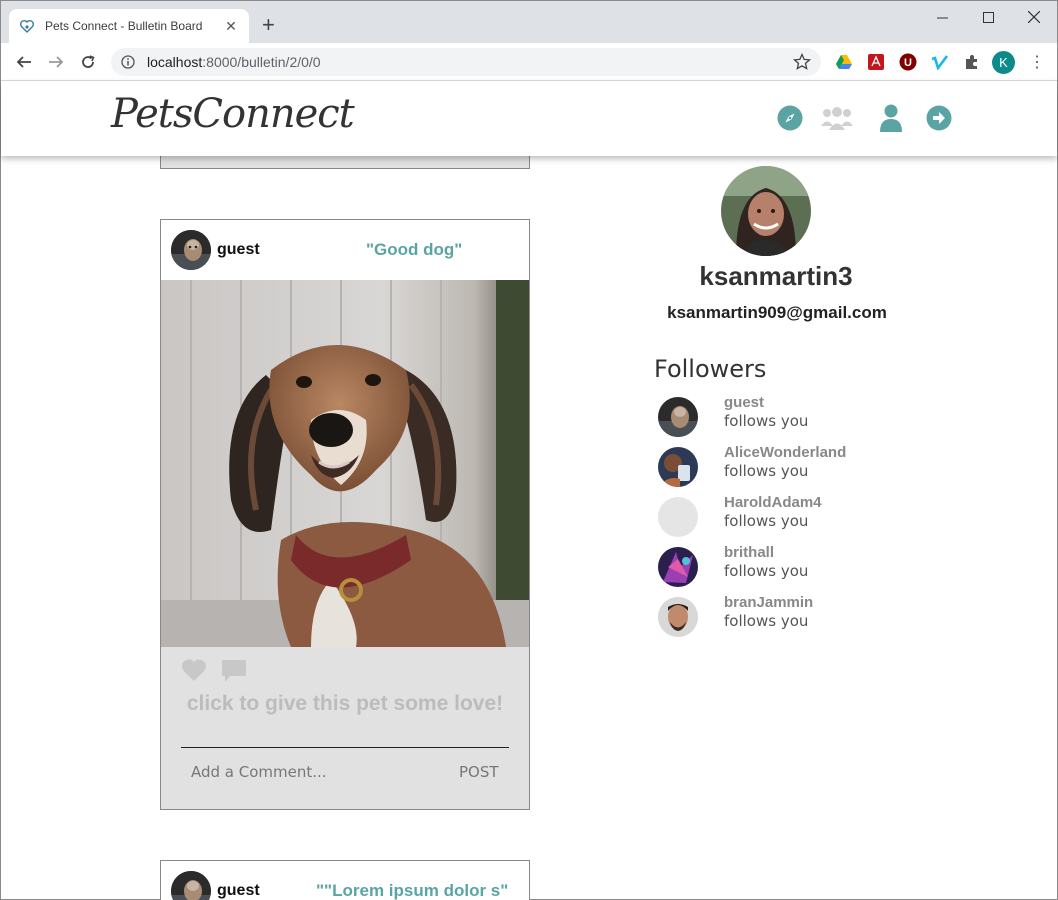 The height and width of the screenshot is (900, 1058). What do you see at coordinates (466, 62) in the screenshot?
I see `address-bar: localhost:8000/bulletin/2/0/0` at bounding box center [466, 62].